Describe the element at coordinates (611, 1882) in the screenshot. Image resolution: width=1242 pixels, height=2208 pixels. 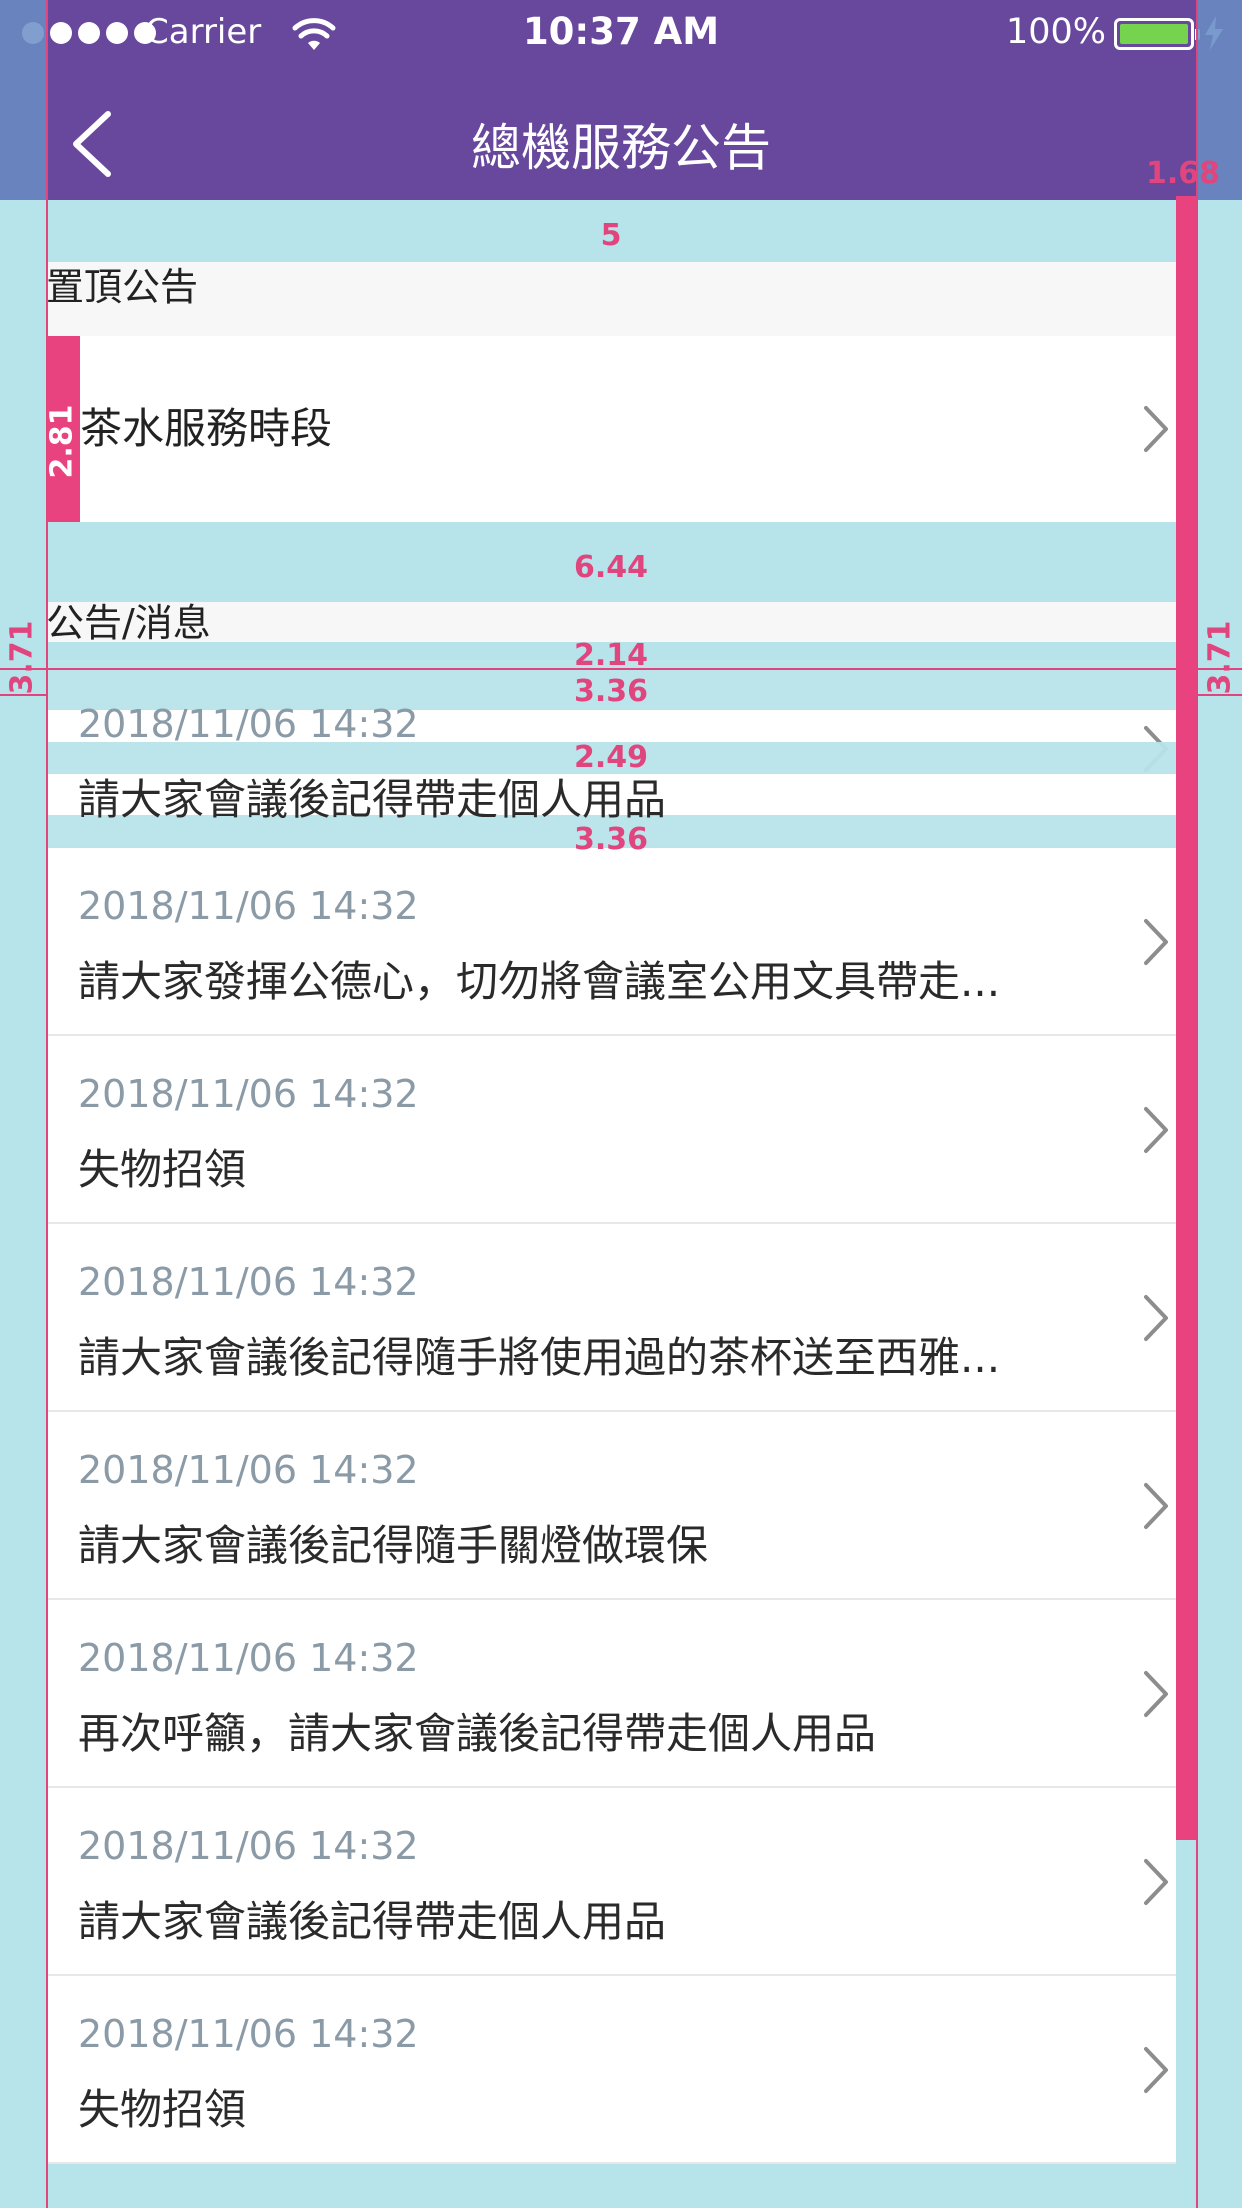
I see `announcement-row: 2018/11/06 14:32 請大家會議後記得帶走個人用品` at that location.